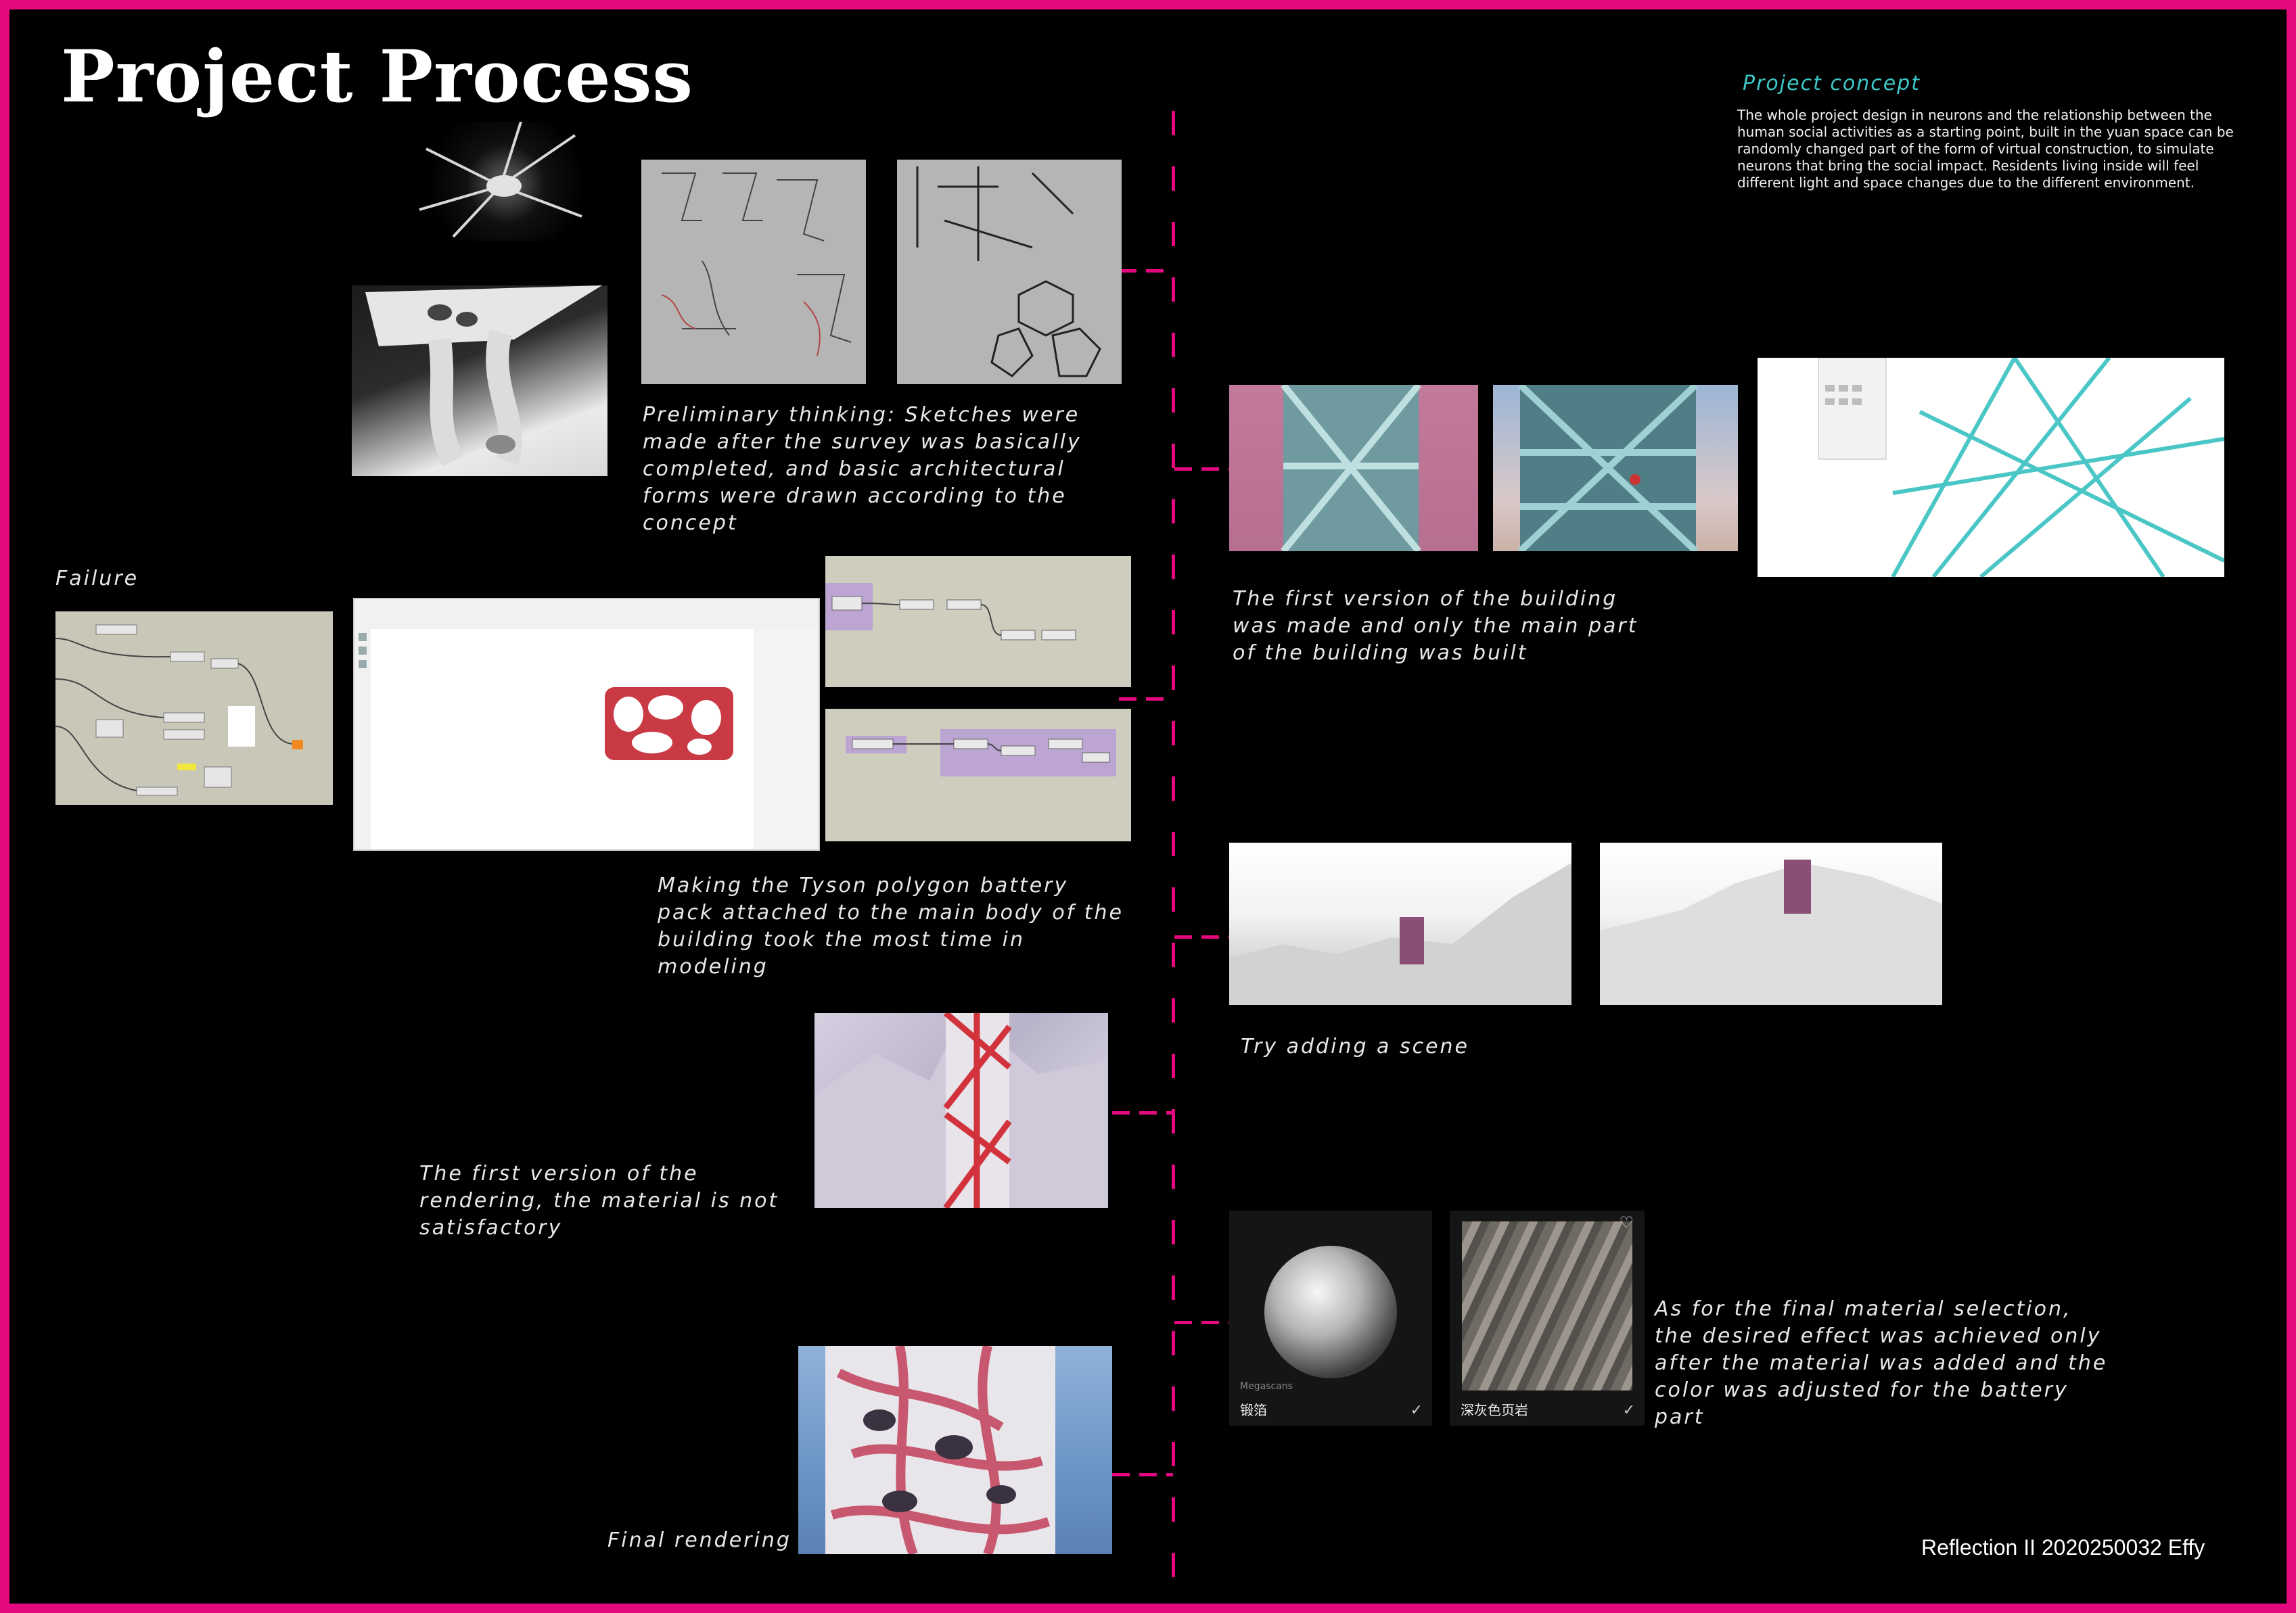  I want to click on caption-final: Final rendering, so click(699, 1540).